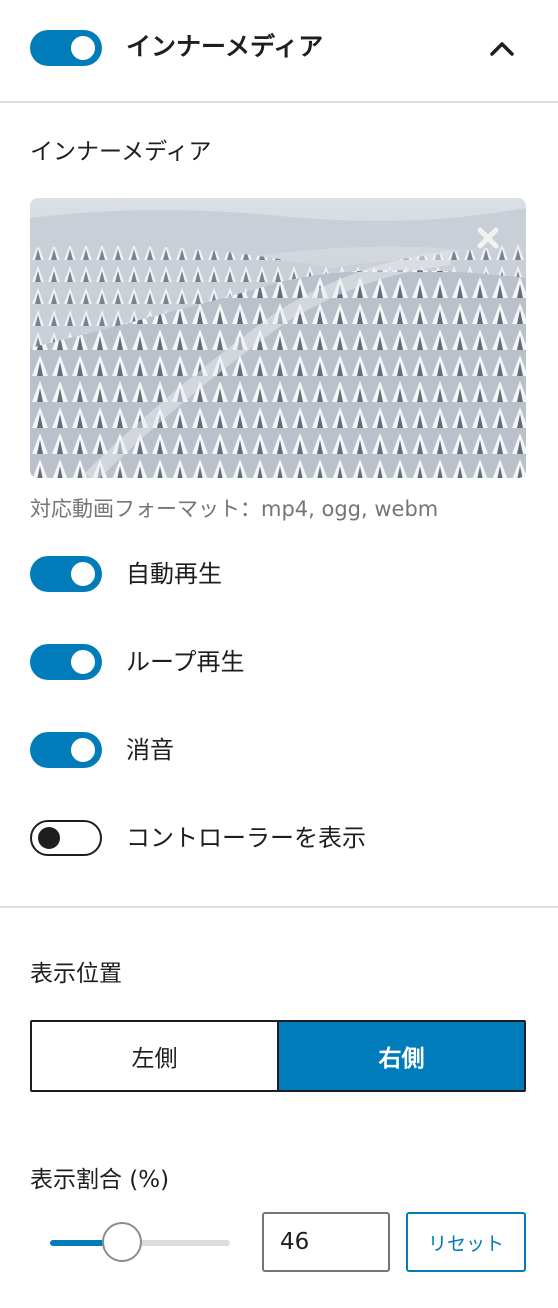  What do you see at coordinates (401, 1056) in the screenshot?
I see `position-right-button: 右側` at bounding box center [401, 1056].